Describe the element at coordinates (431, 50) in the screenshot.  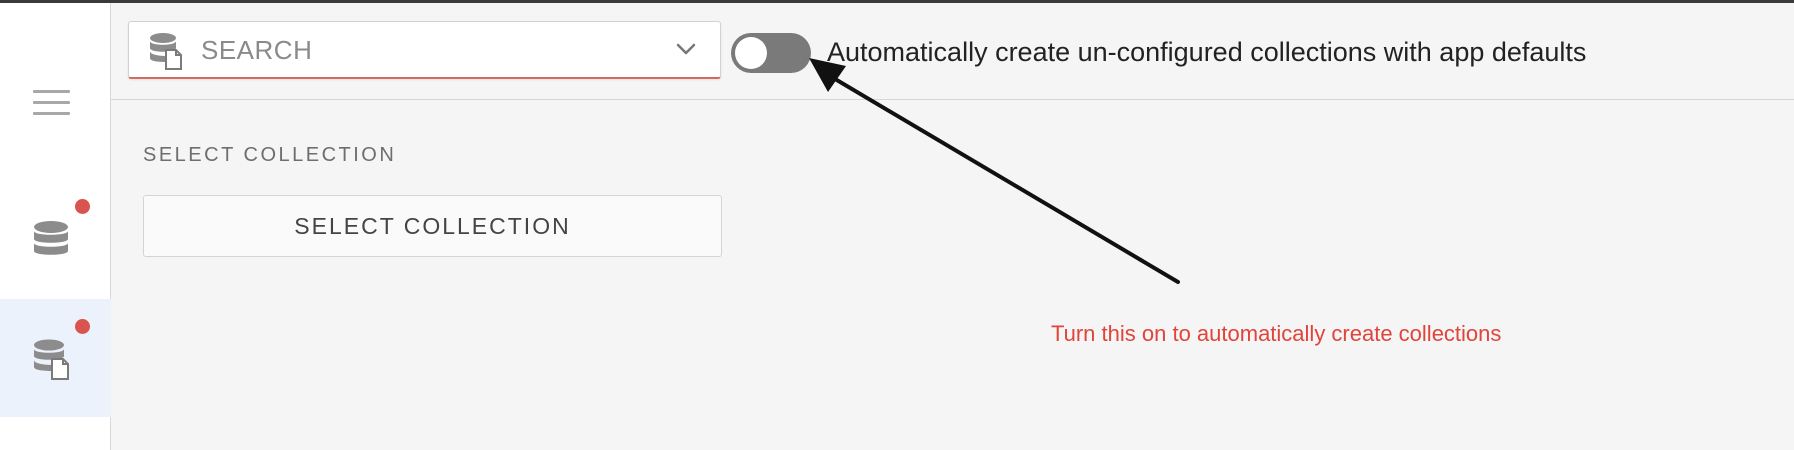
I see `search-input` at that location.